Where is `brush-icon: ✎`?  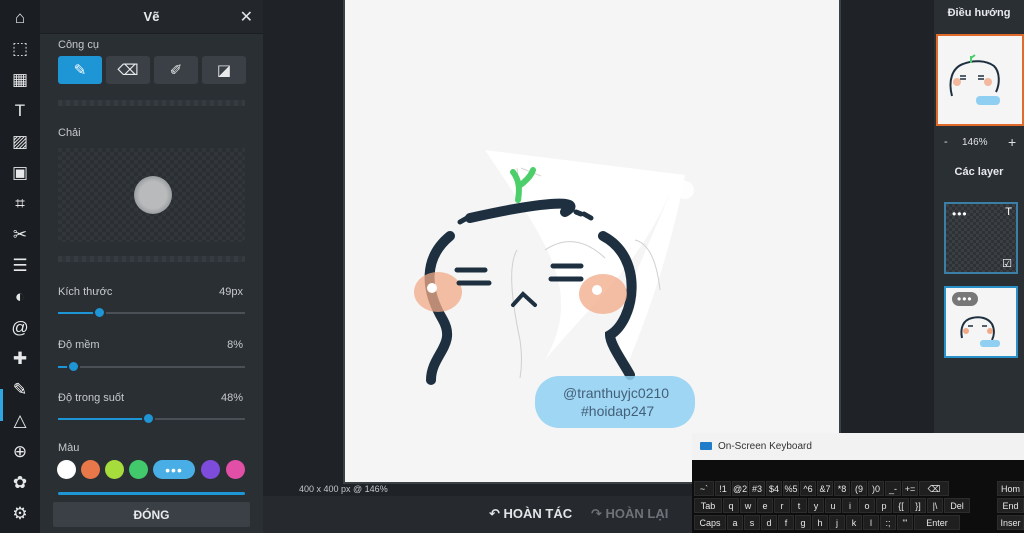 brush-icon: ✎ is located at coordinates (20, 390).